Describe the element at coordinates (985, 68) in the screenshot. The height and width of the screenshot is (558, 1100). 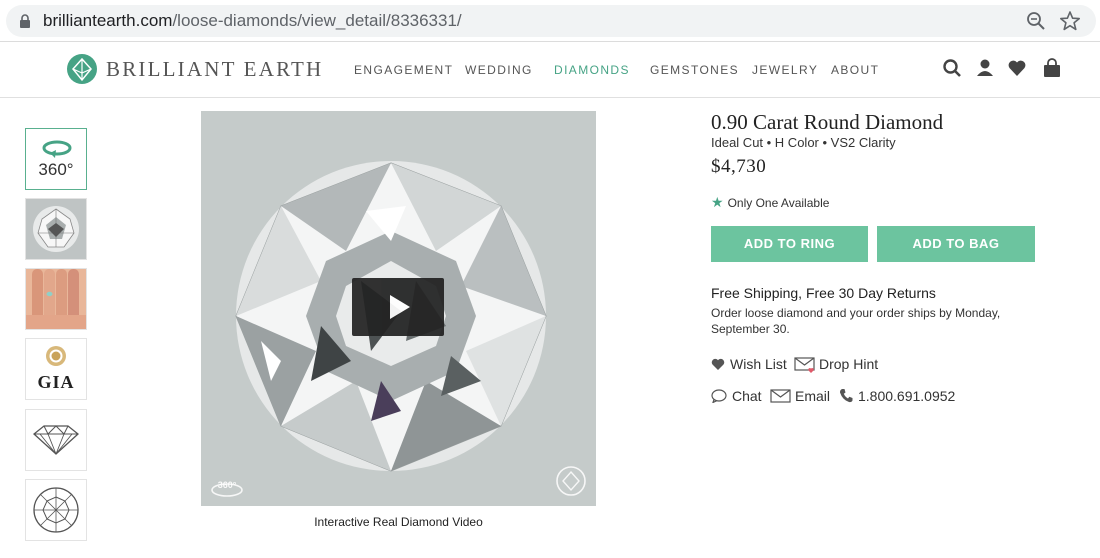
I see `account-icon` at that location.